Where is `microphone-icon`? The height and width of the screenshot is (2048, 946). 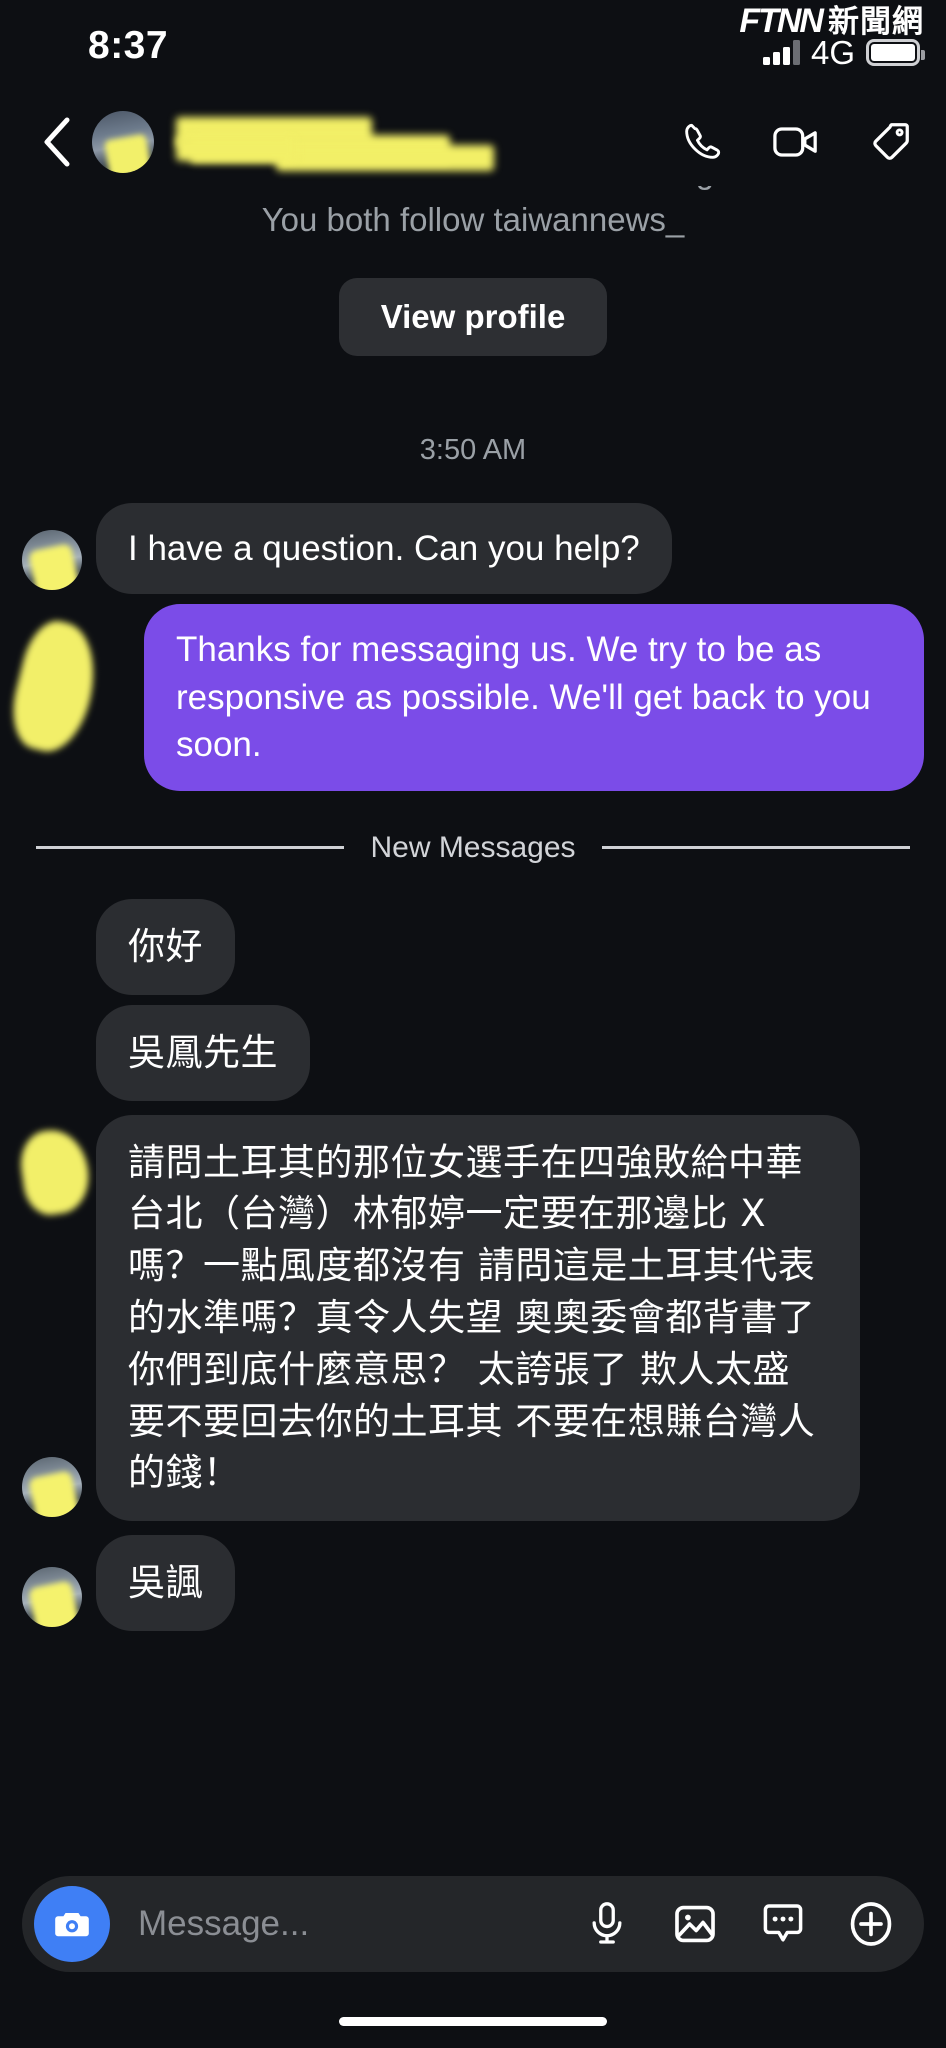
microphone-icon is located at coordinates (607, 1923).